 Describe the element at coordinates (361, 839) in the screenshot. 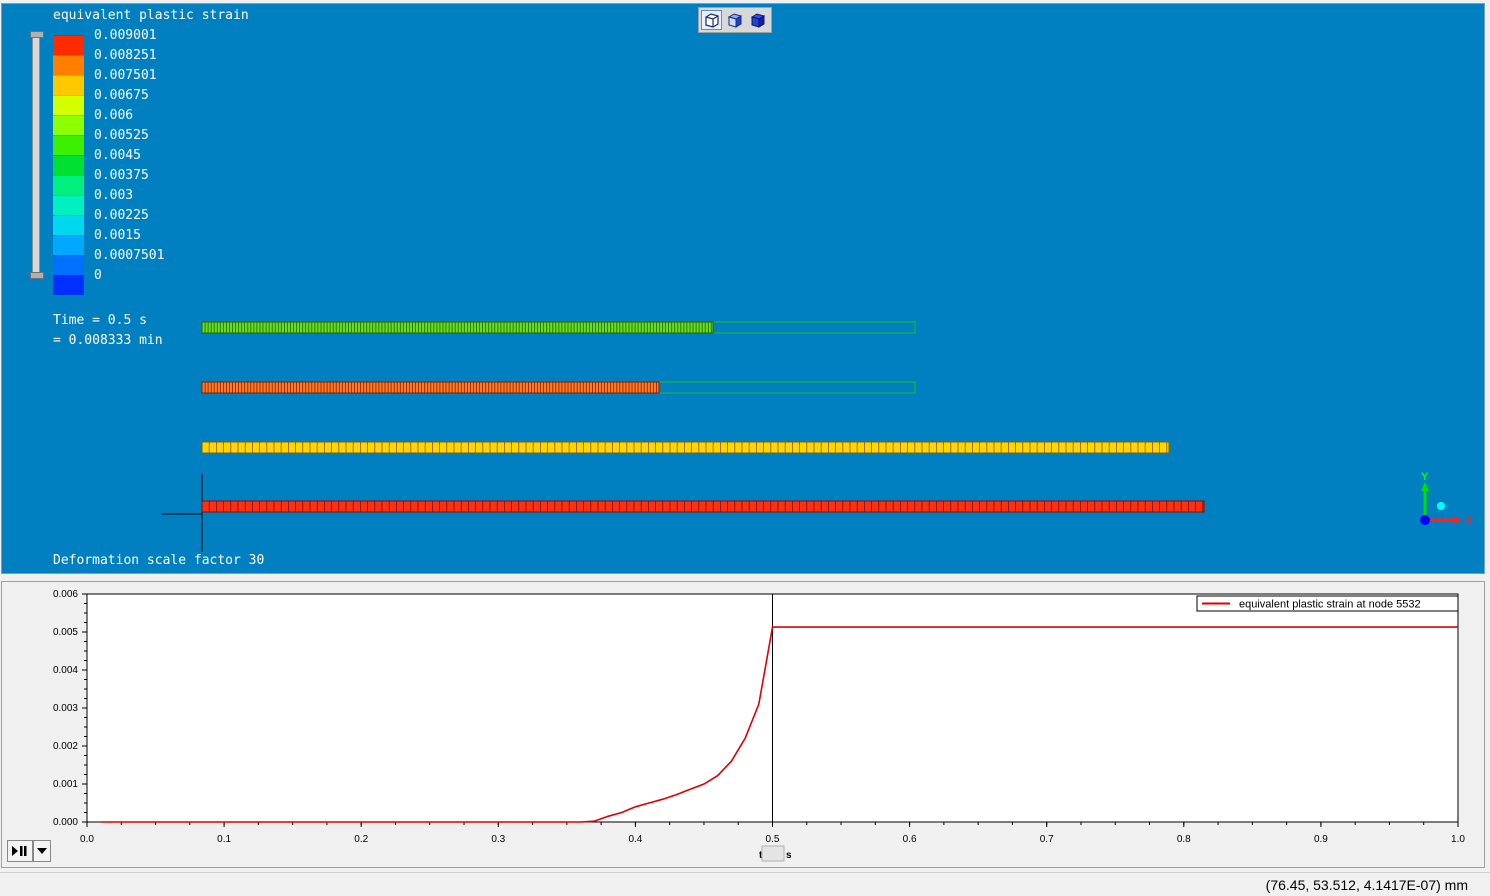

I see `x-tick-label: 0.2` at that location.